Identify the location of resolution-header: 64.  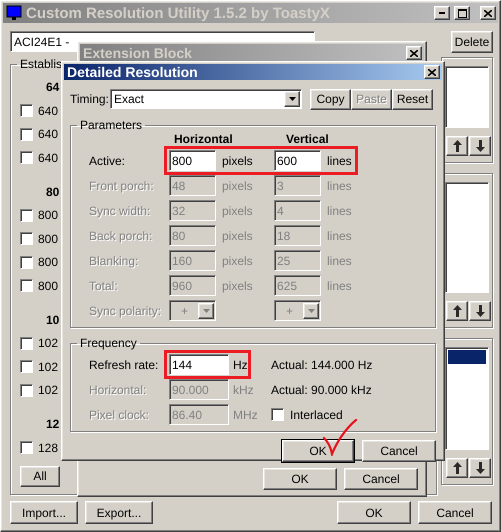
(53, 87).